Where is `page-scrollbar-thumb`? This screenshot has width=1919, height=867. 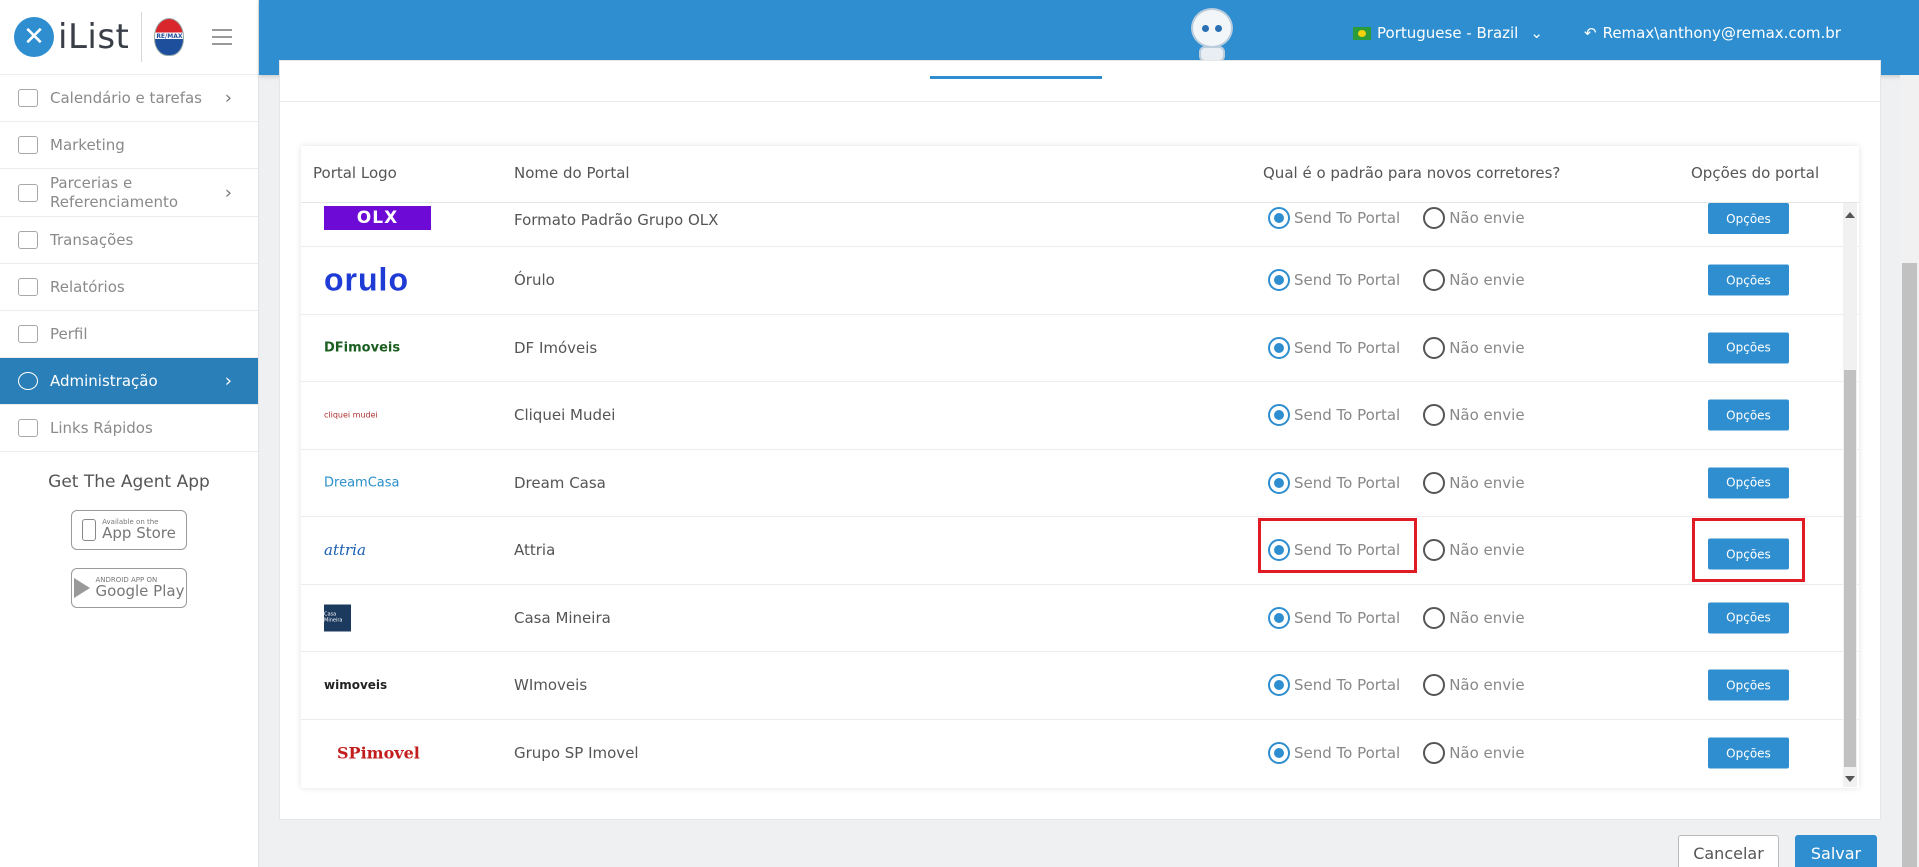 page-scrollbar-thumb is located at coordinates (1909, 565).